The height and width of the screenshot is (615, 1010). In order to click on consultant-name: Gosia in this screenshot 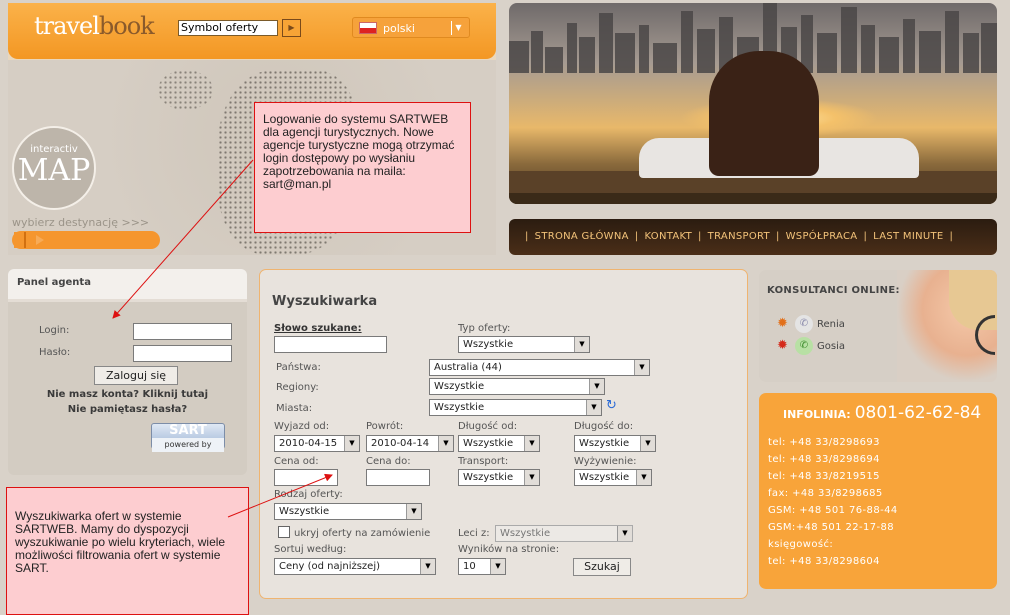, I will do `click(831, 346)`.